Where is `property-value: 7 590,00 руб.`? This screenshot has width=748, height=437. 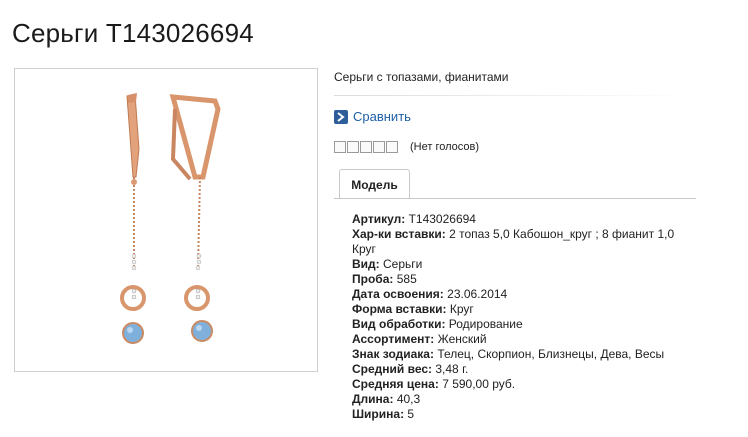
property-value: 7 590,00 руб. is located at coordinates (479, 384).